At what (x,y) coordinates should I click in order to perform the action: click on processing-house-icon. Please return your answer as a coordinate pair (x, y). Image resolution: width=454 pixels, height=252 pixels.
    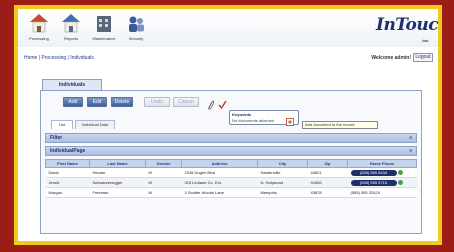
    Looking at the image, I should click on (39, 24).